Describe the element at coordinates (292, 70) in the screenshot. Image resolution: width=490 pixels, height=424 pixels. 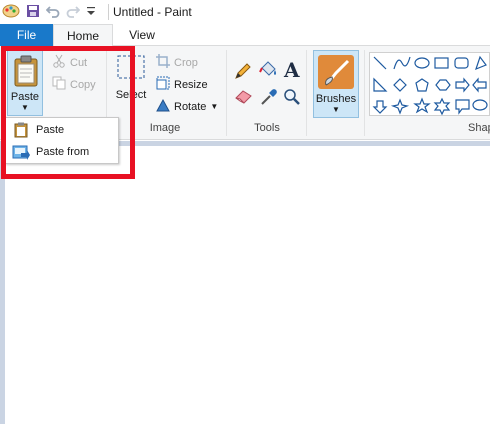
I see `text-tool-icon: A` at that location.